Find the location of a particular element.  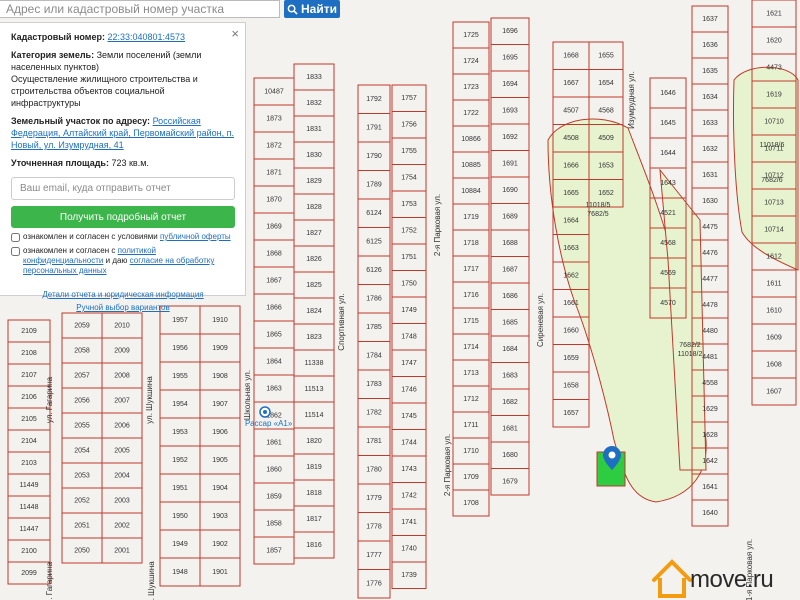

category-label: Категория земель: is located at coordinates (53, 55).